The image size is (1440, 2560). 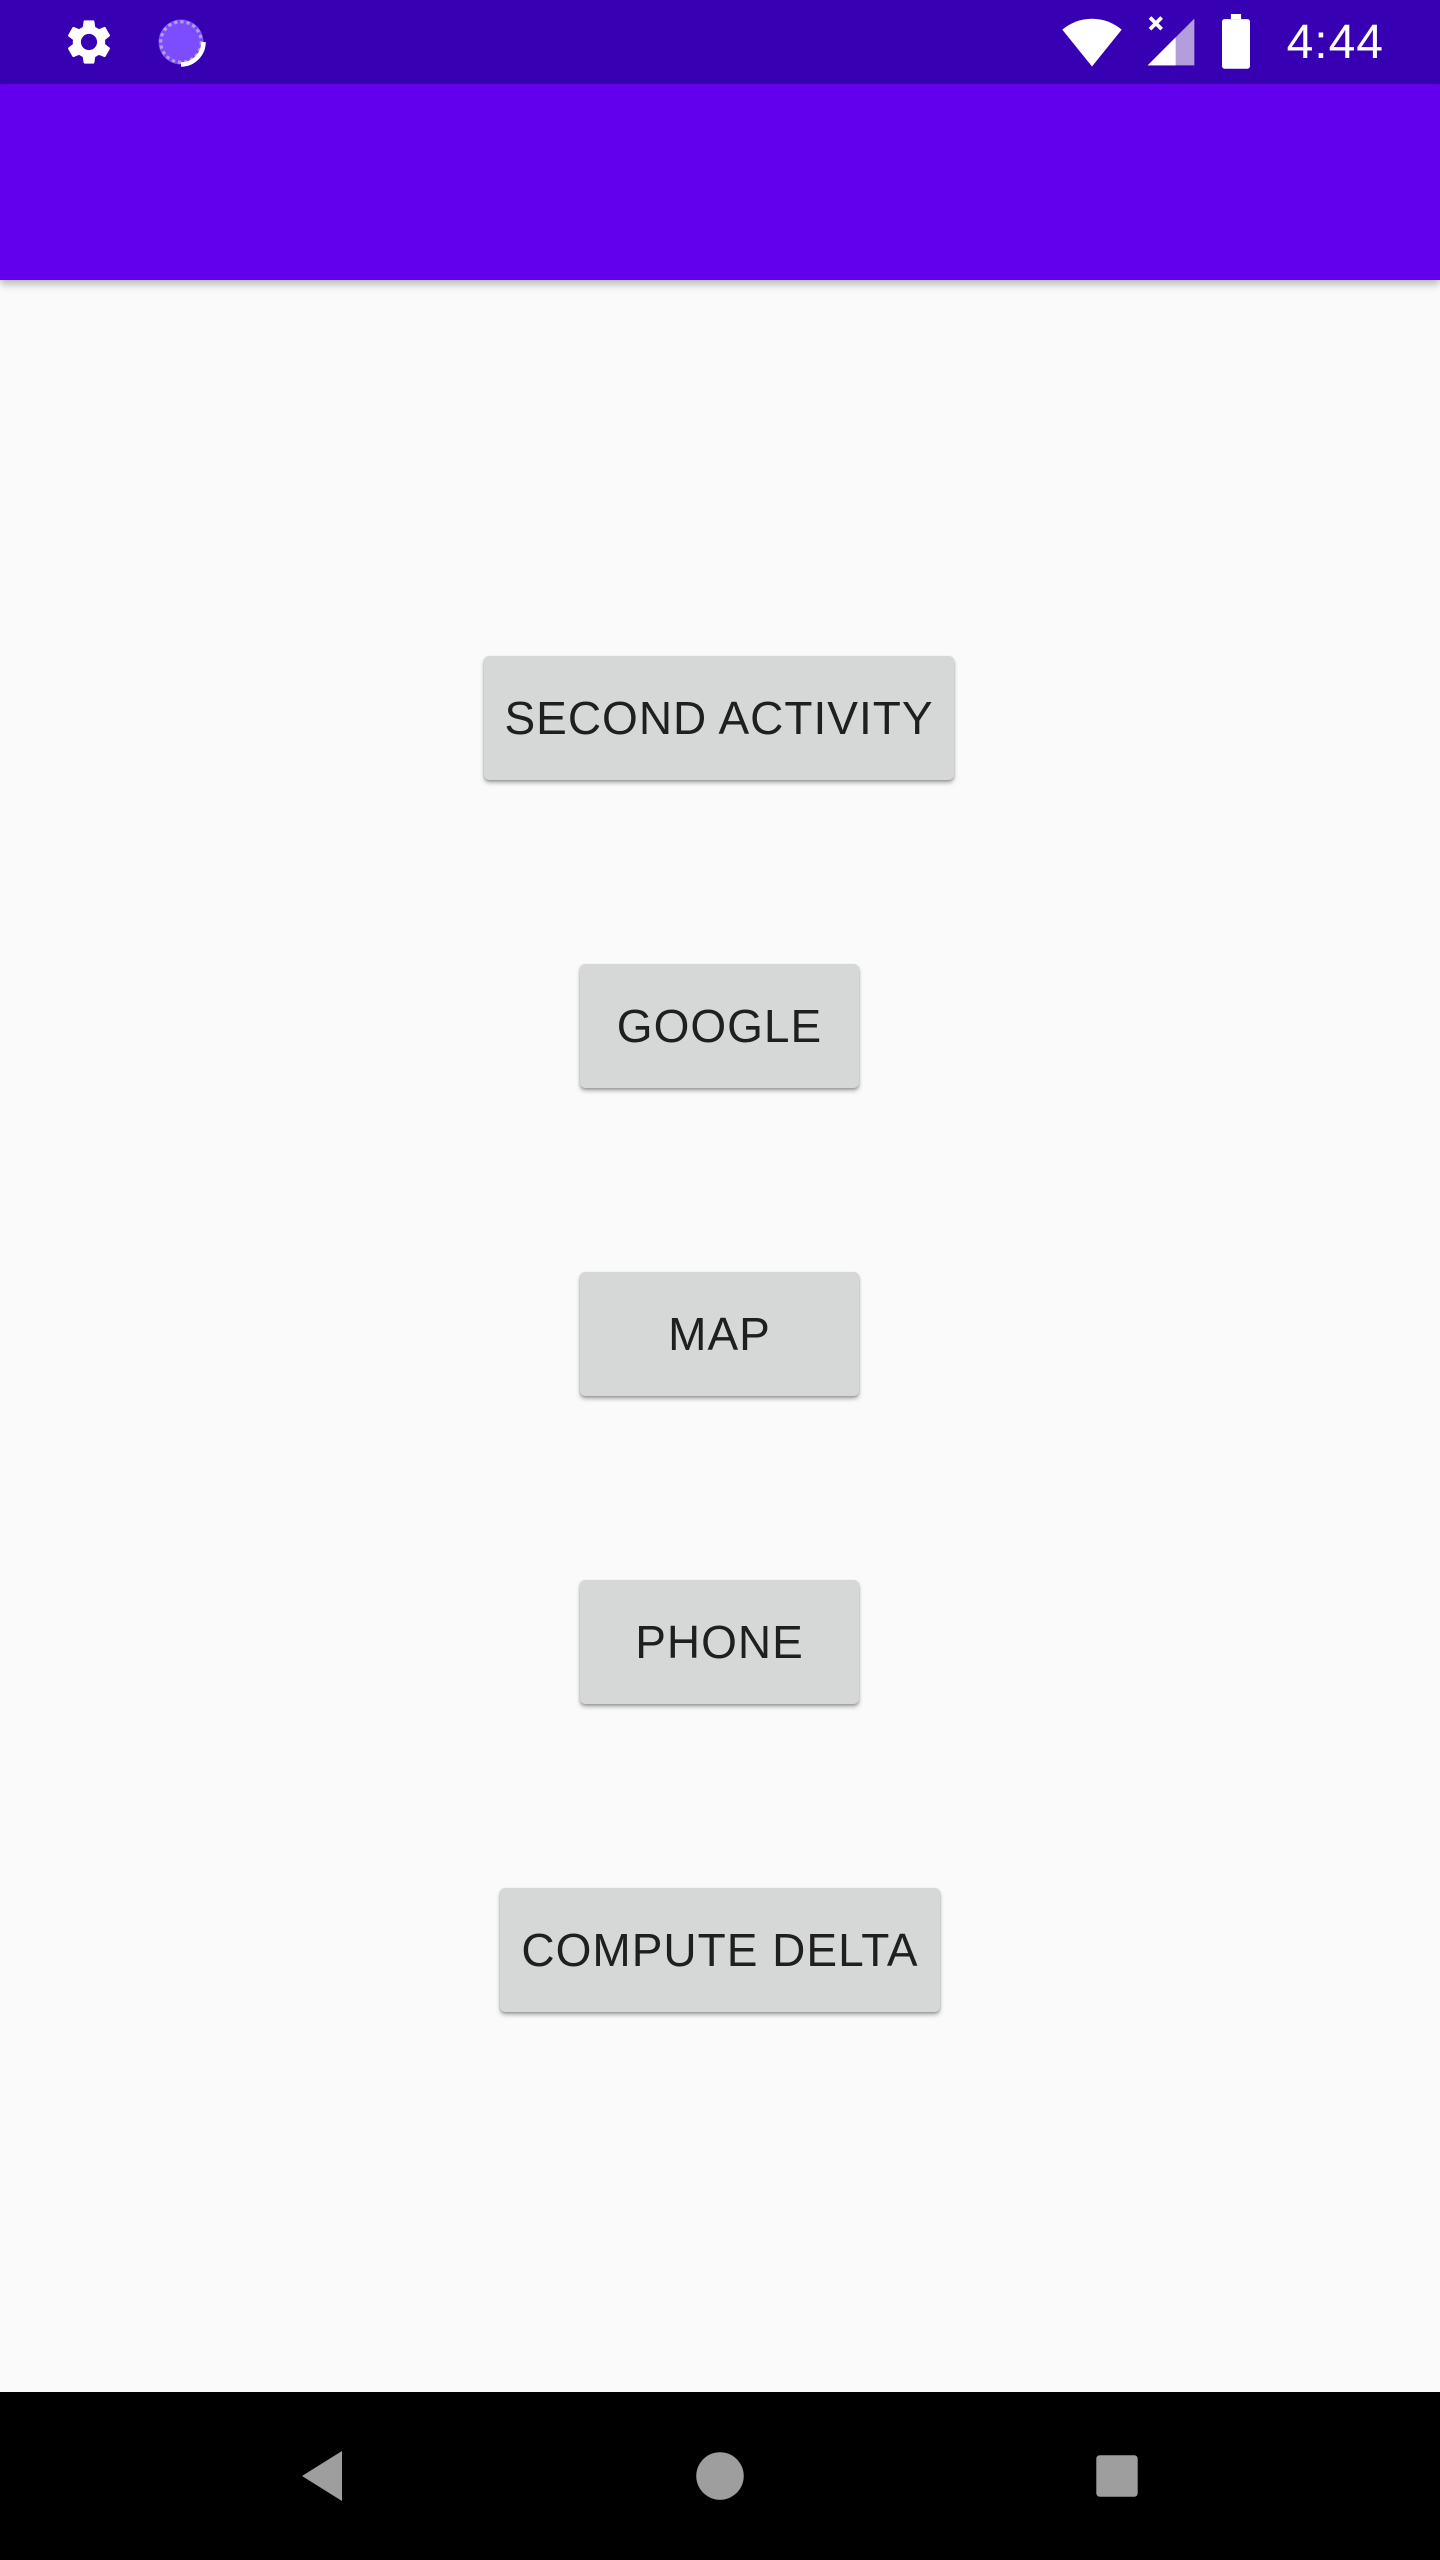 I want to click on status-clock: 4:44, so click(x=1335, y=42).